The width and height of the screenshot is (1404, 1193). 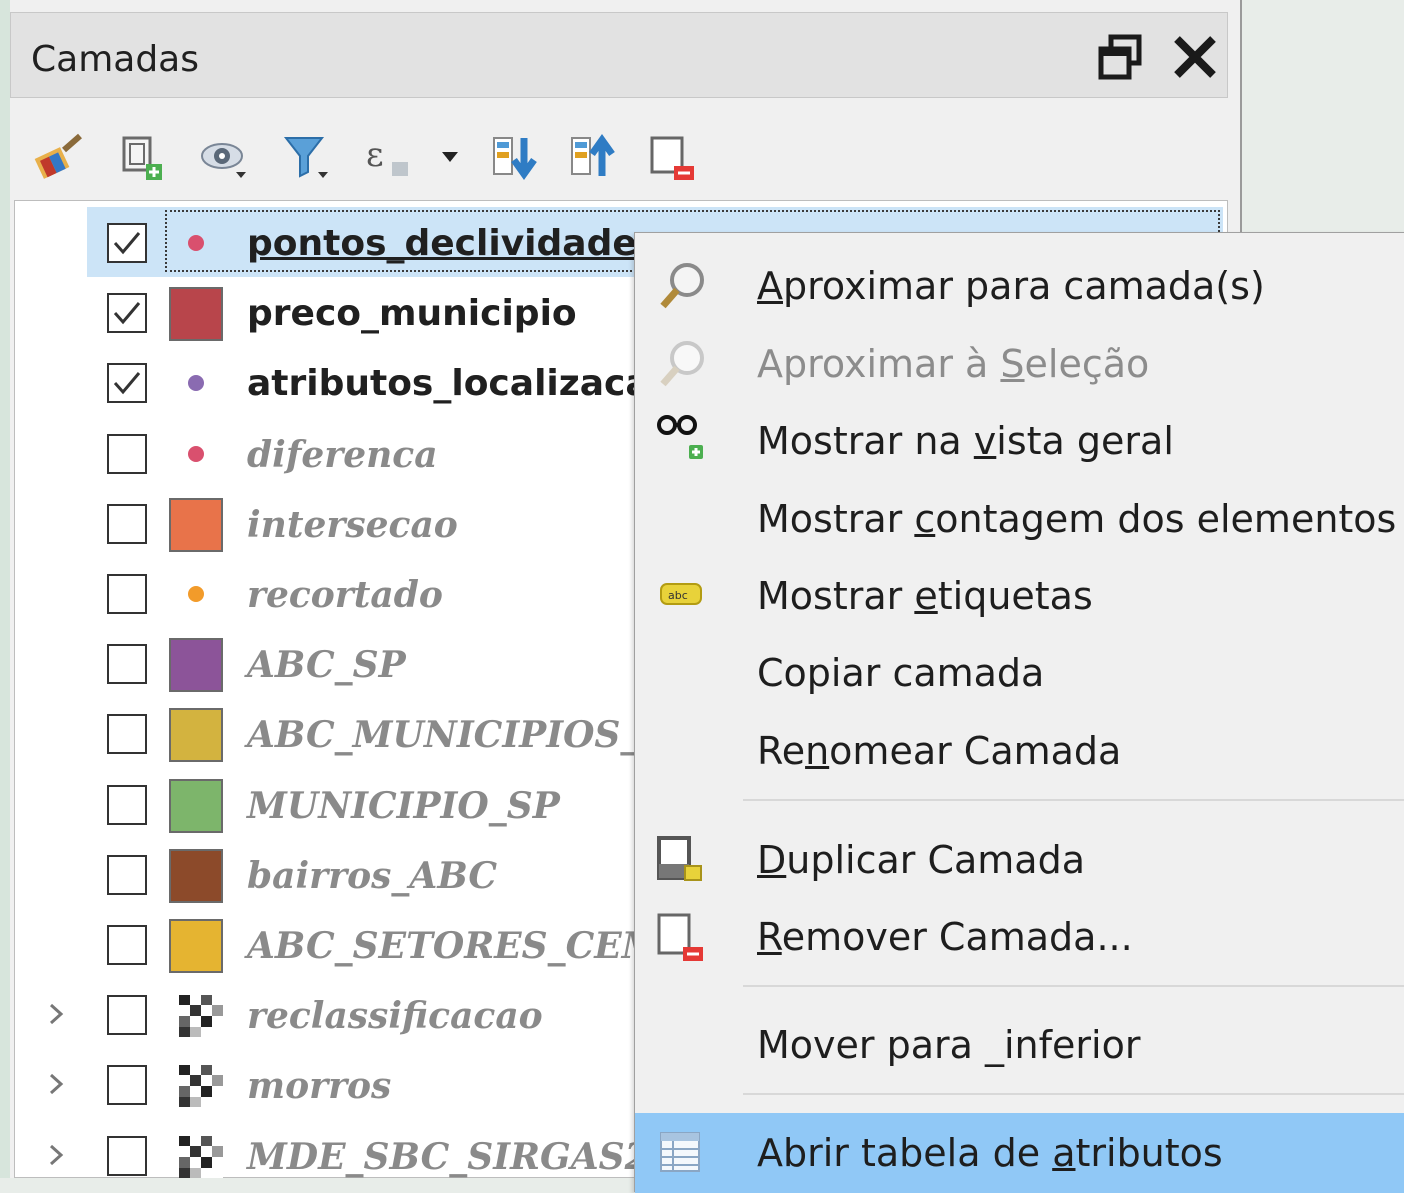 I want to click on filter-icon, so click(x=307, y=157).